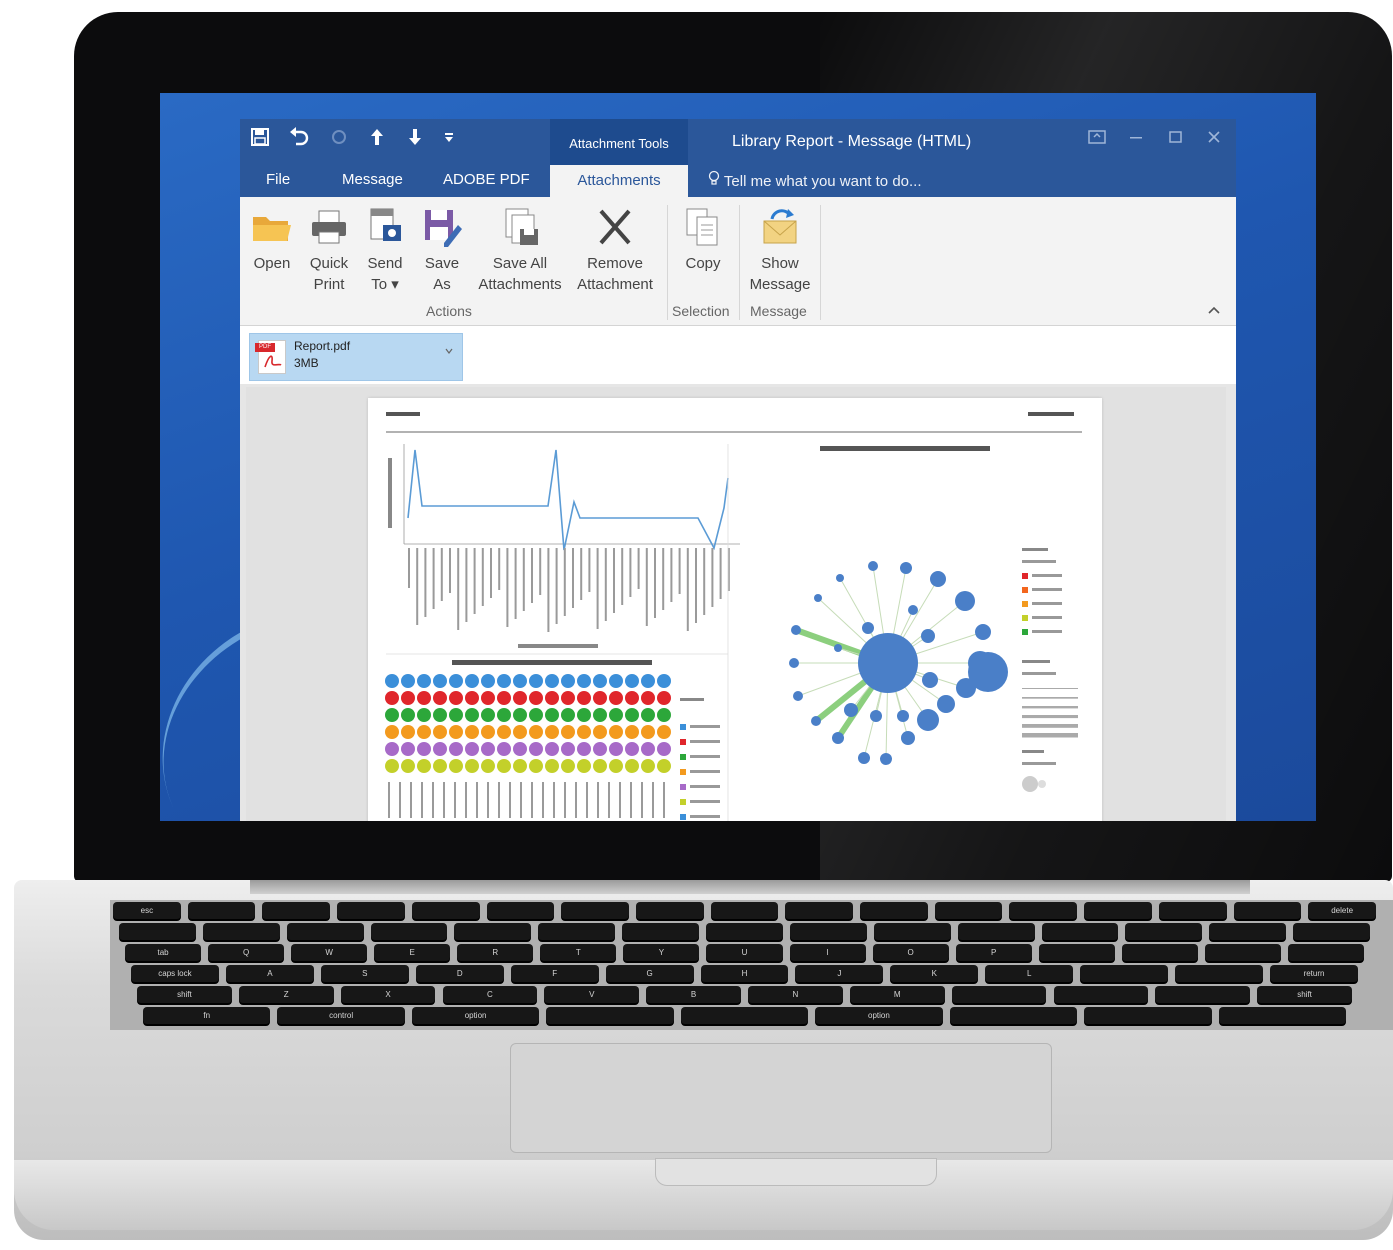  Describe the element at coordinates (934, 973) in the screenshot. I see `keyboard-key: K` at that location.